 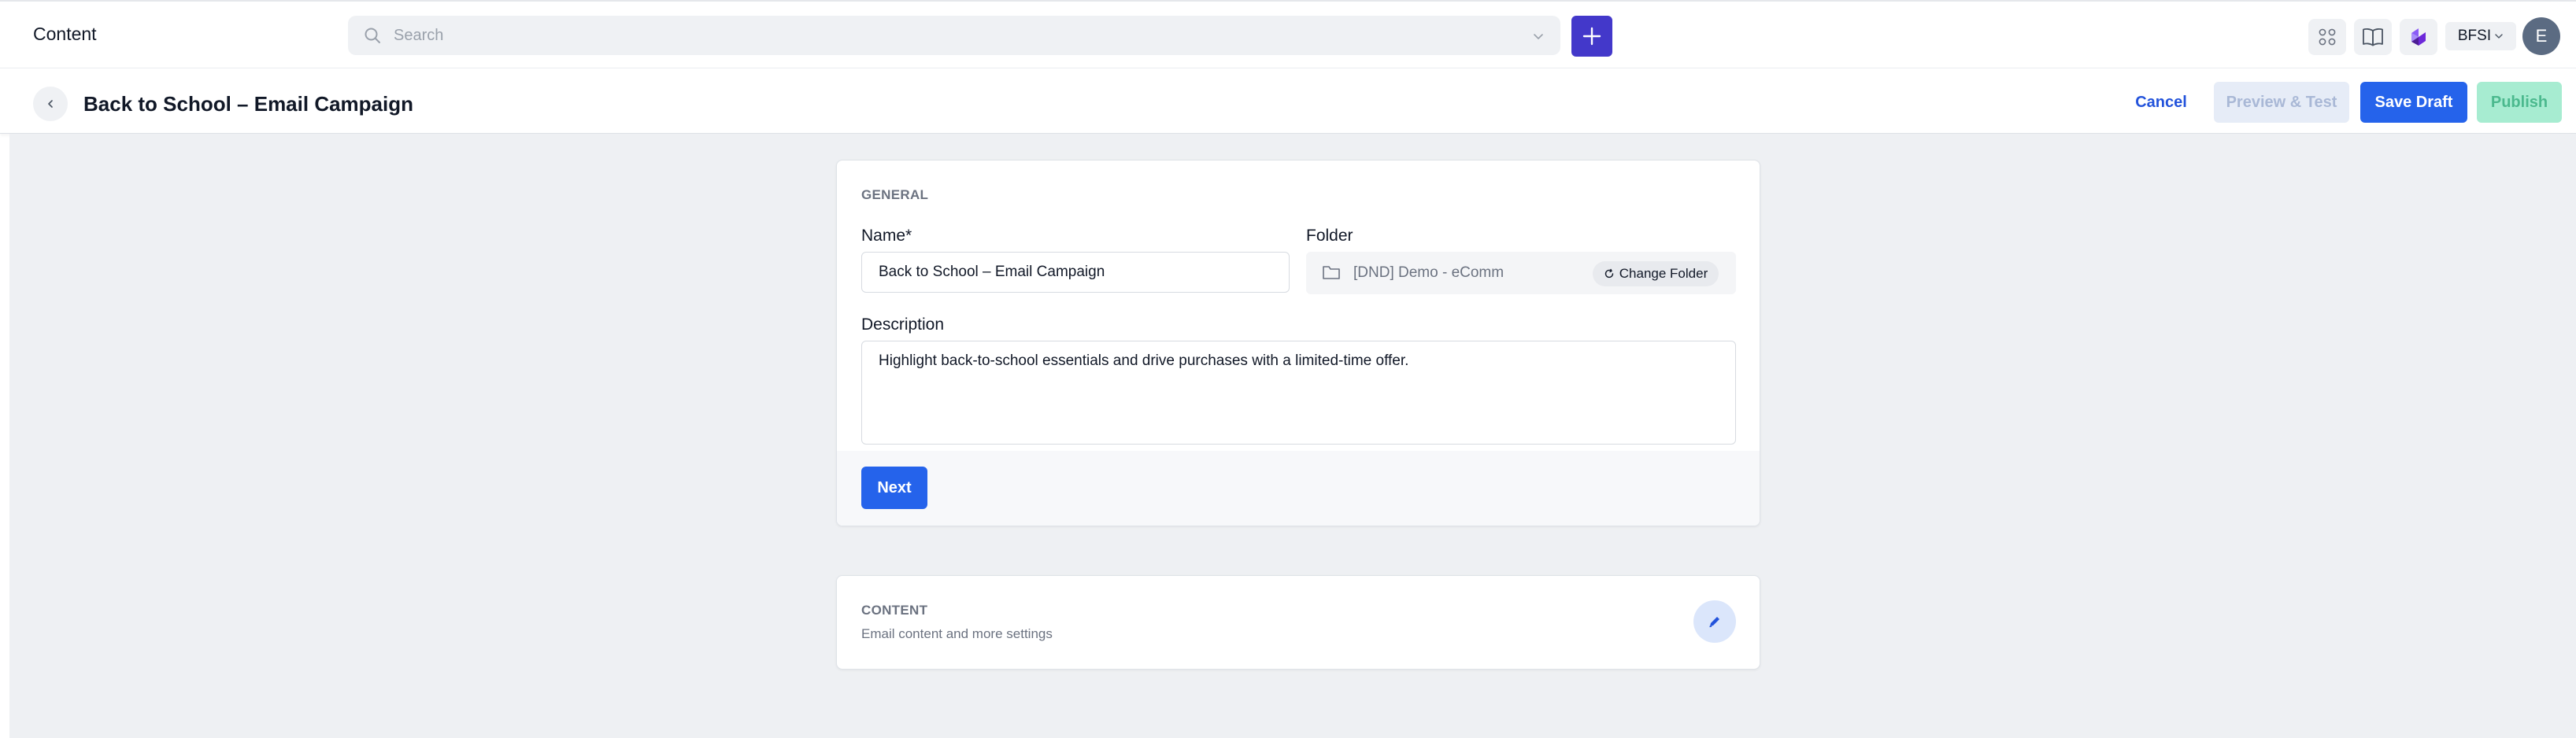 I want to click on cancel-button: Cancel, so click(x=2161, y=102).